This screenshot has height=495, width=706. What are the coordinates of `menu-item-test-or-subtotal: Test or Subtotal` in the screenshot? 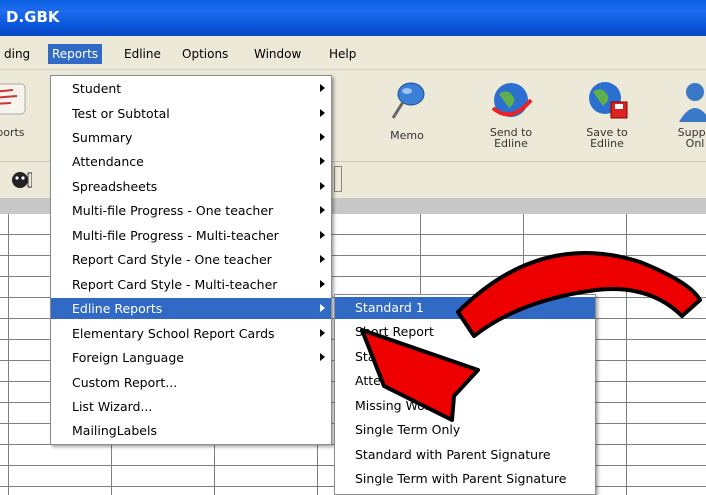 It's located at (191, 113).